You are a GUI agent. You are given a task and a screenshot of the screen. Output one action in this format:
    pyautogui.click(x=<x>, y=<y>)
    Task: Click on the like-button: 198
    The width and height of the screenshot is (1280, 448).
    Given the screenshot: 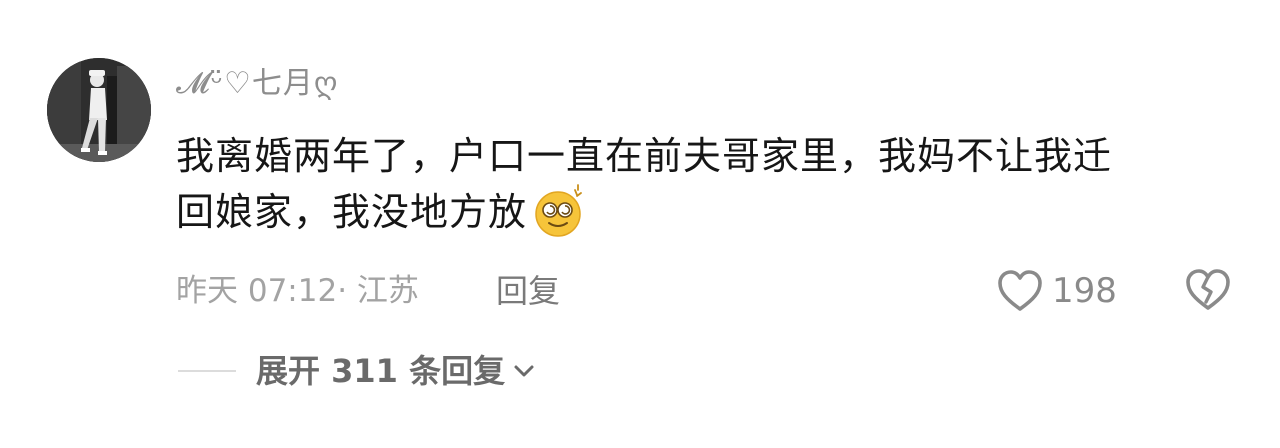 What is the action you would take?
    pyautogui.click(x=1056, y=291)
    